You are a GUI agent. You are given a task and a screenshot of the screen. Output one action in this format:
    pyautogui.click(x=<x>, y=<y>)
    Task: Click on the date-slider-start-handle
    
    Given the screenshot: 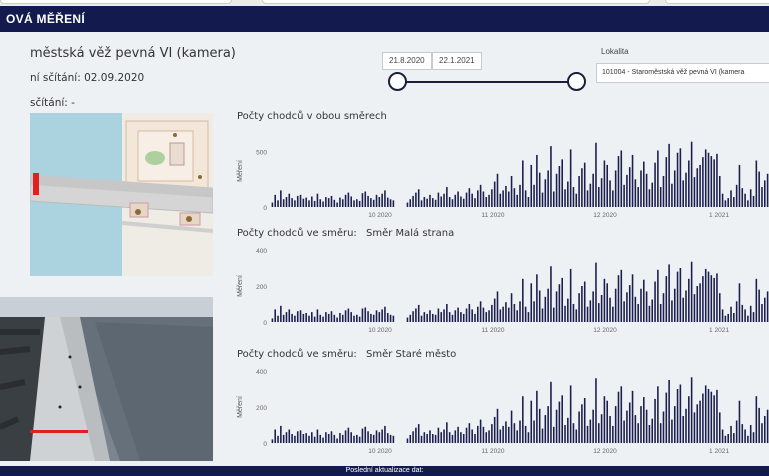 What is the action you would take?
    pyautogui.click(x=397, y=81)
    